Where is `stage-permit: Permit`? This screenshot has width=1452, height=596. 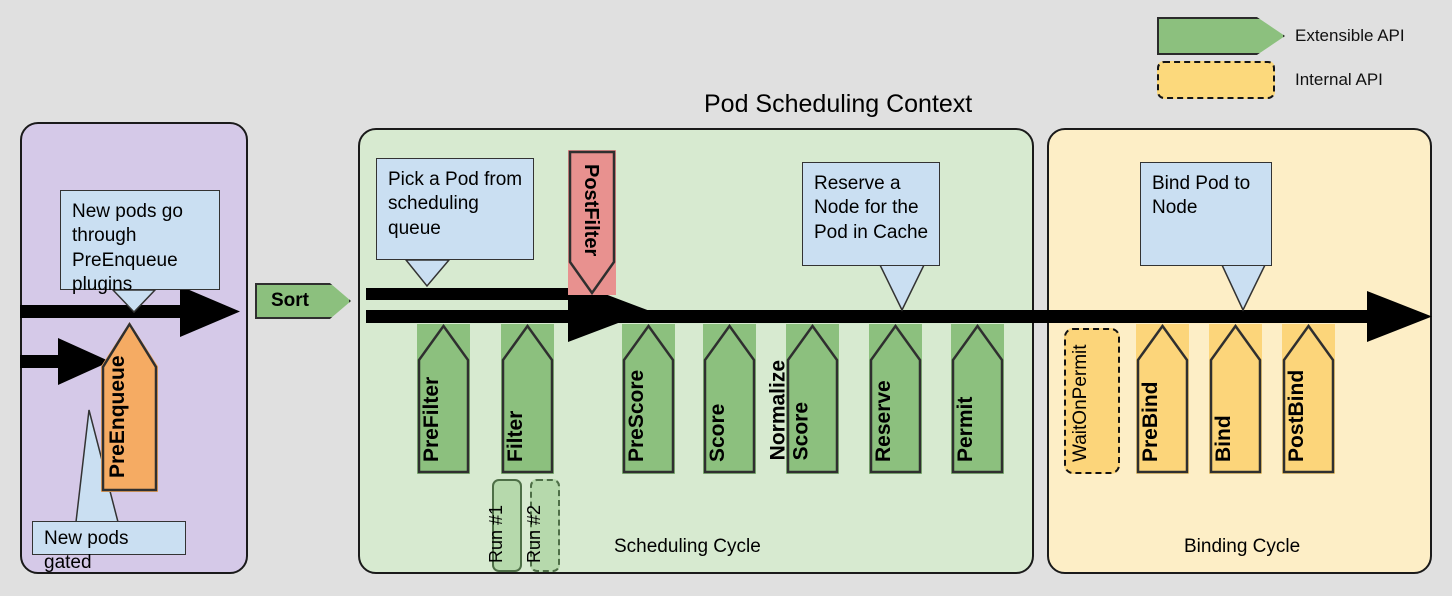
stage-permit: Permit is located at coordinates (977, 398).